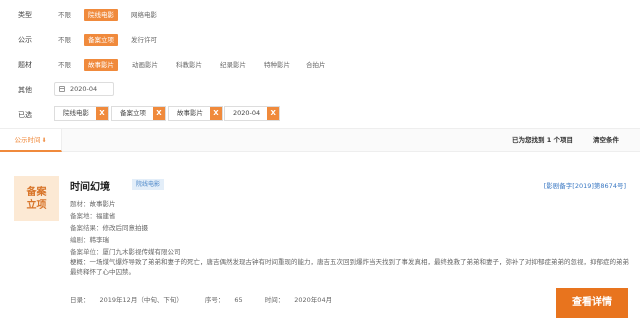 This screenshot has height=323, width=640. Describe the element at coordinates (277, 65) in the screenshot. I see `filter-subject-option-special: 特种影片` at that location.